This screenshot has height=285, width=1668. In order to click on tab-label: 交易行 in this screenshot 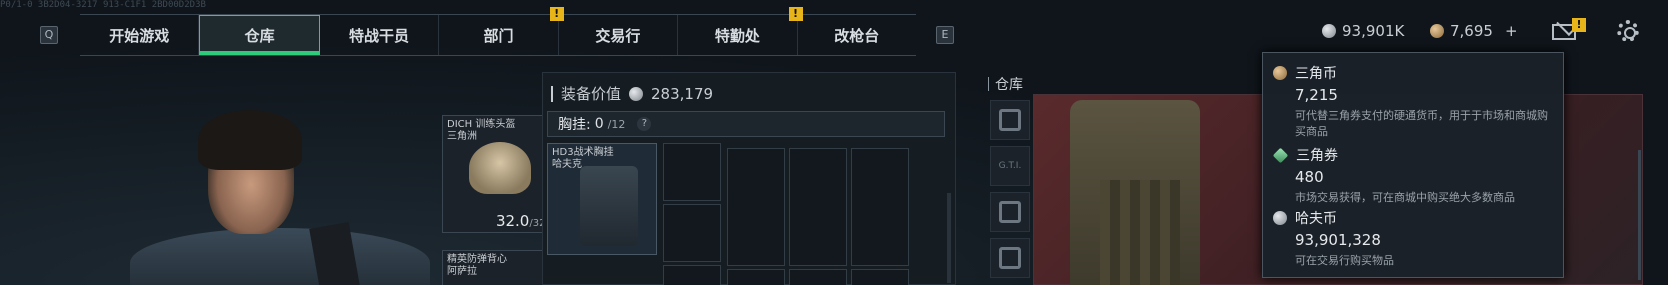, I will do `click(618, 35)`.